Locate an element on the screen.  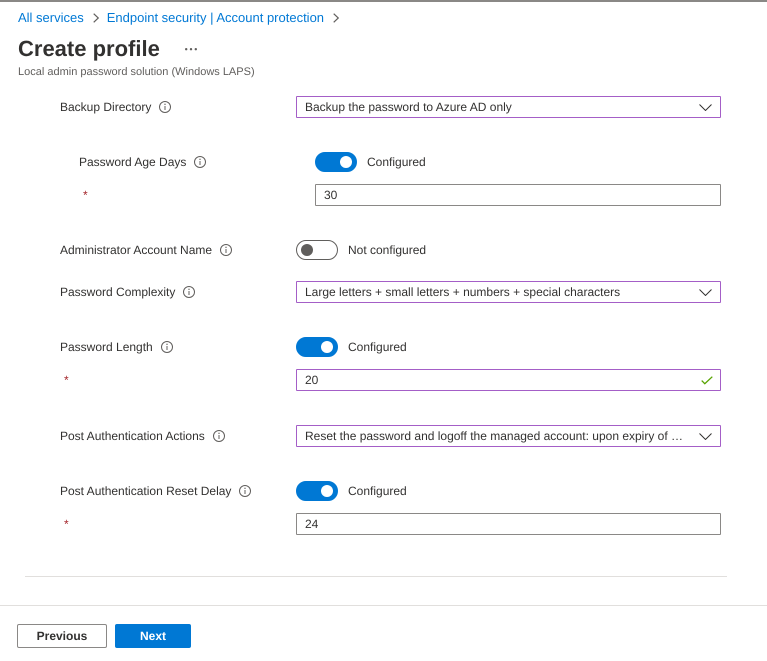
setting-label: Post Authentication Reset Delay is located at coordinates (146, 491).